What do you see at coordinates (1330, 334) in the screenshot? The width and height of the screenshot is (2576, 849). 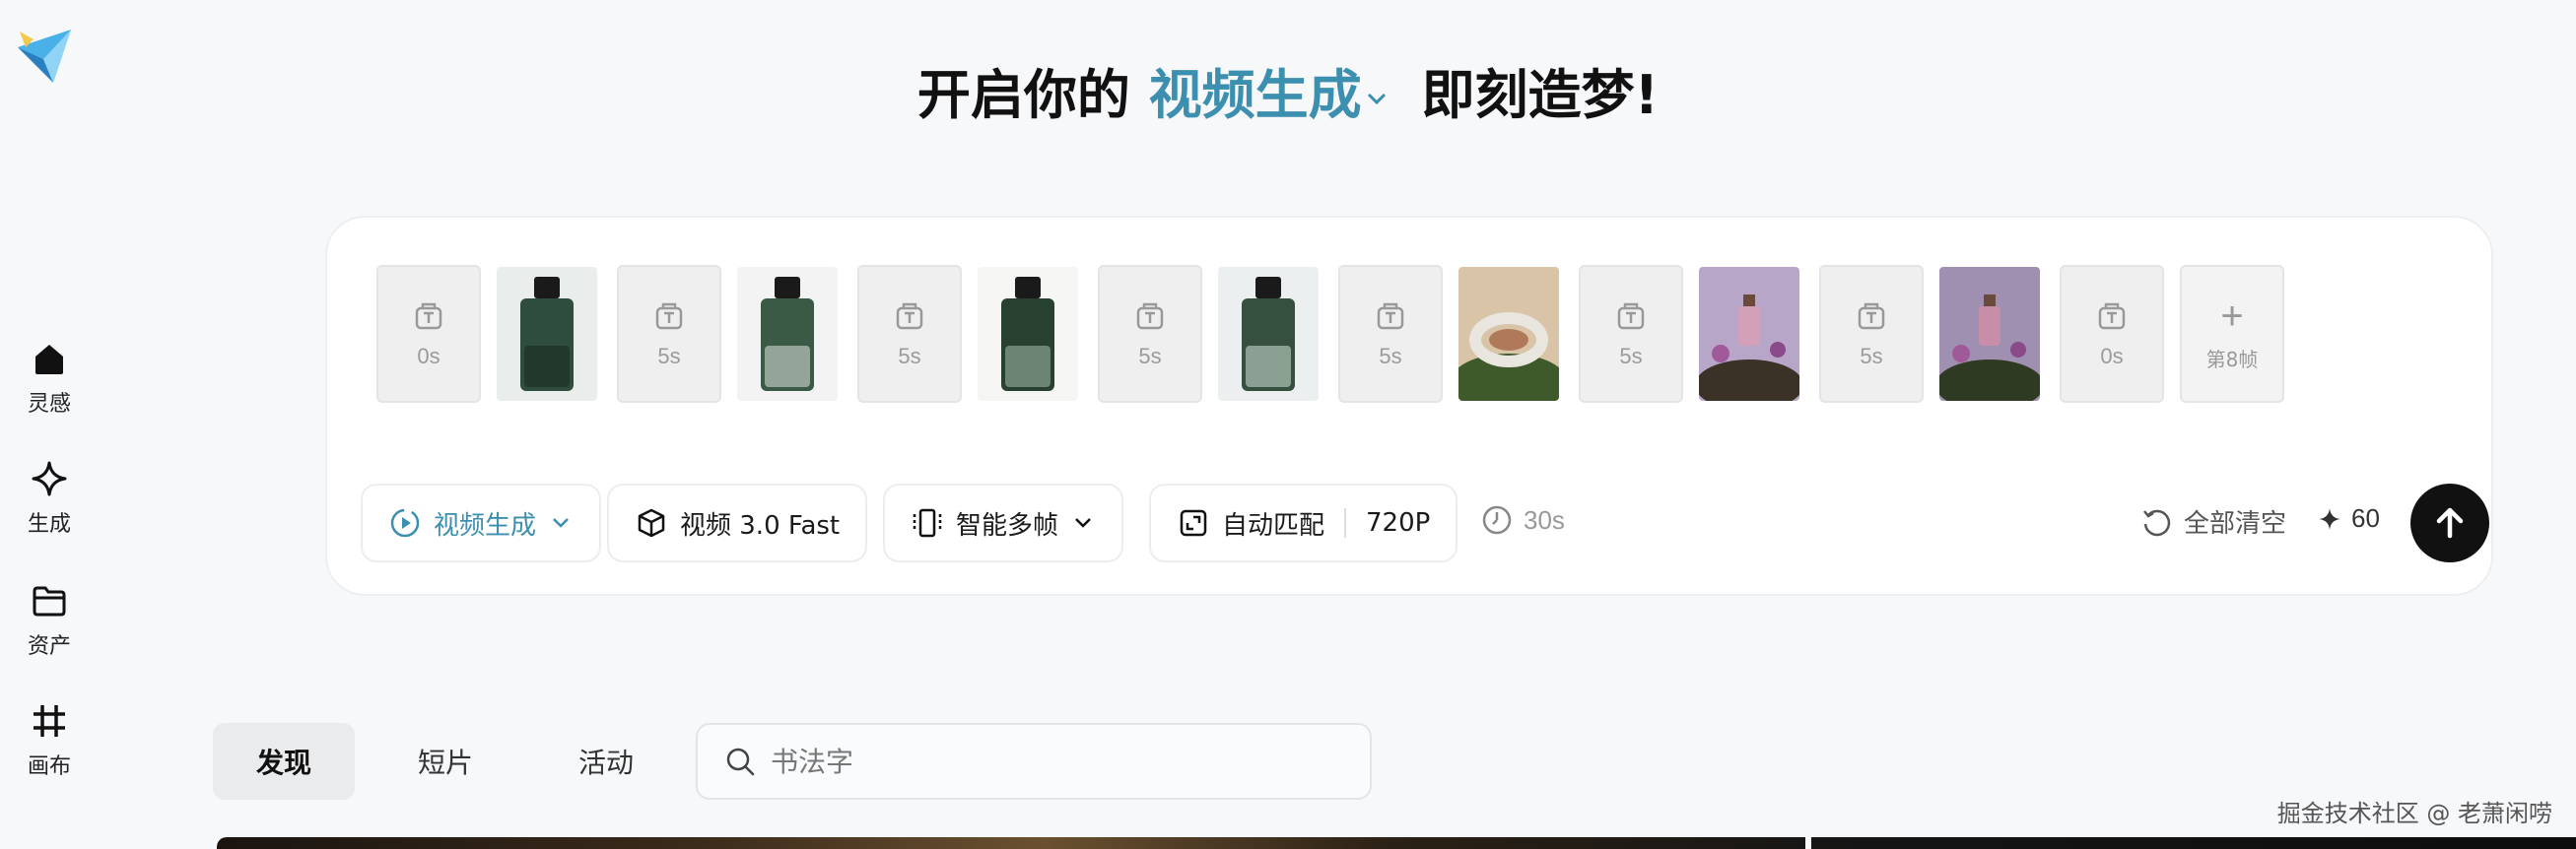 I see `keyframe-strip: 0s 5s 5s 5s 5s 5s 5s 0s + 第8帧` at bounding box center [1330, 334].